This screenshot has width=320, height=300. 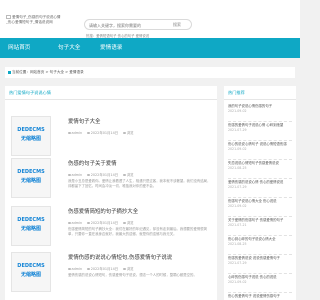 I want to click on article-title: 伤感的句子关于爱情, so click(x=92, y=163).